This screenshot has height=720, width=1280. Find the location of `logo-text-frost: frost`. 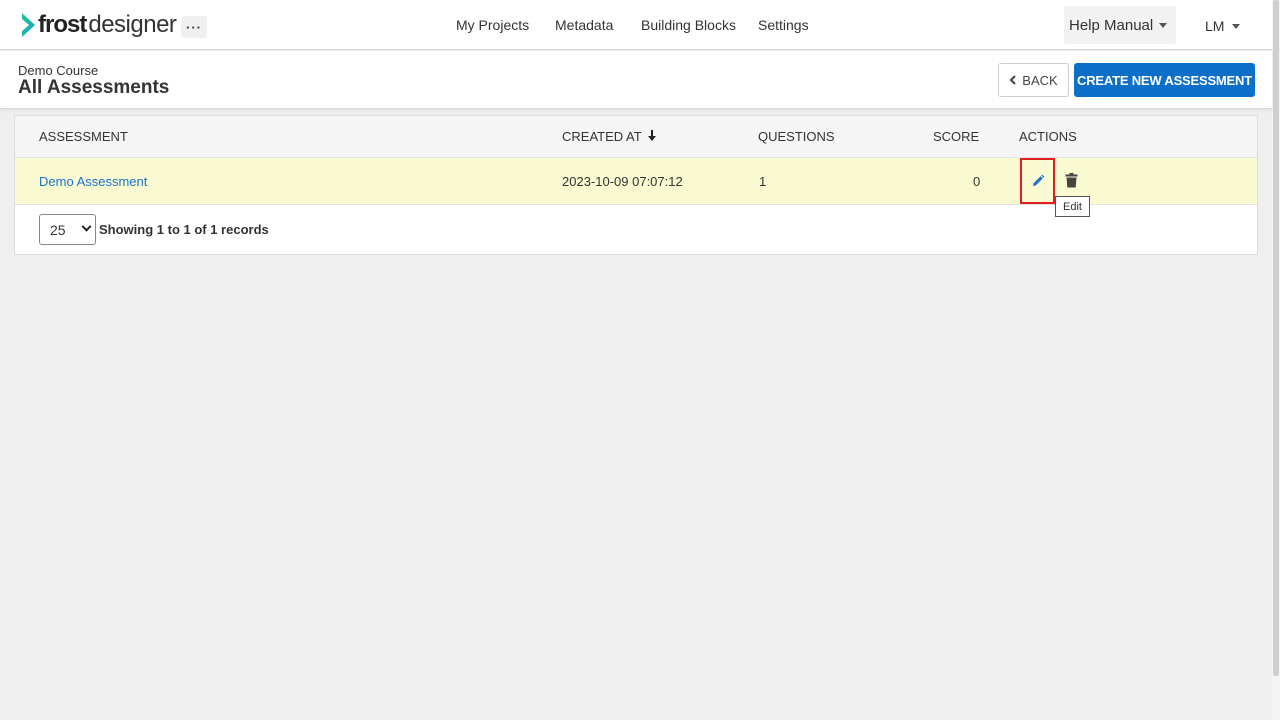

logo-text-frost: frost is located at coordinates (62, 24).